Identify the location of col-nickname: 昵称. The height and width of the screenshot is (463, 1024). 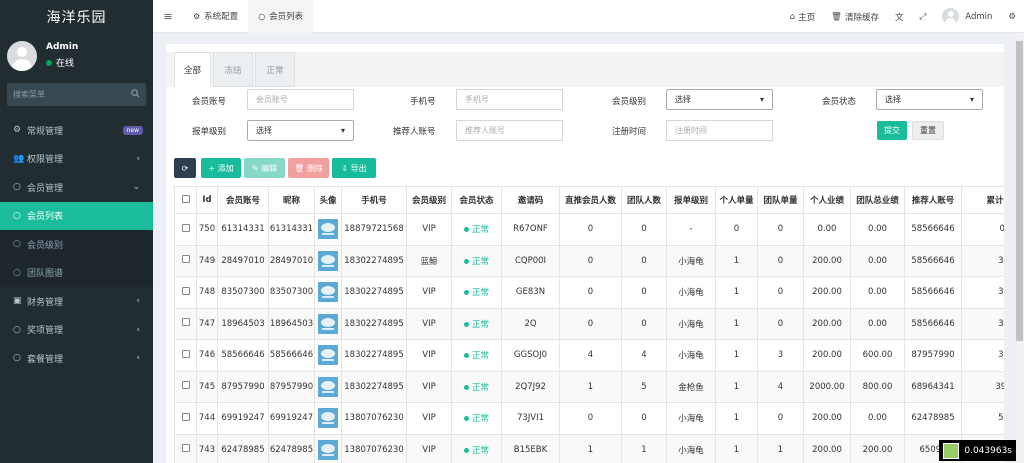
(291, 200).